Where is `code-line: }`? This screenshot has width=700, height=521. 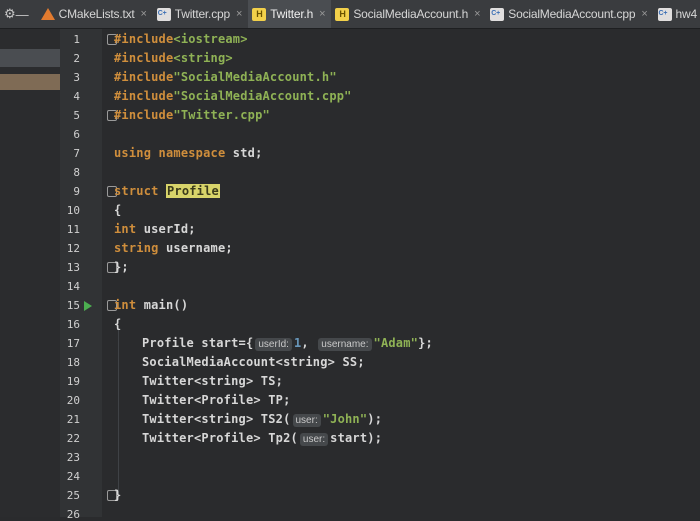 code-line: } is located at coordinates (117, 495).